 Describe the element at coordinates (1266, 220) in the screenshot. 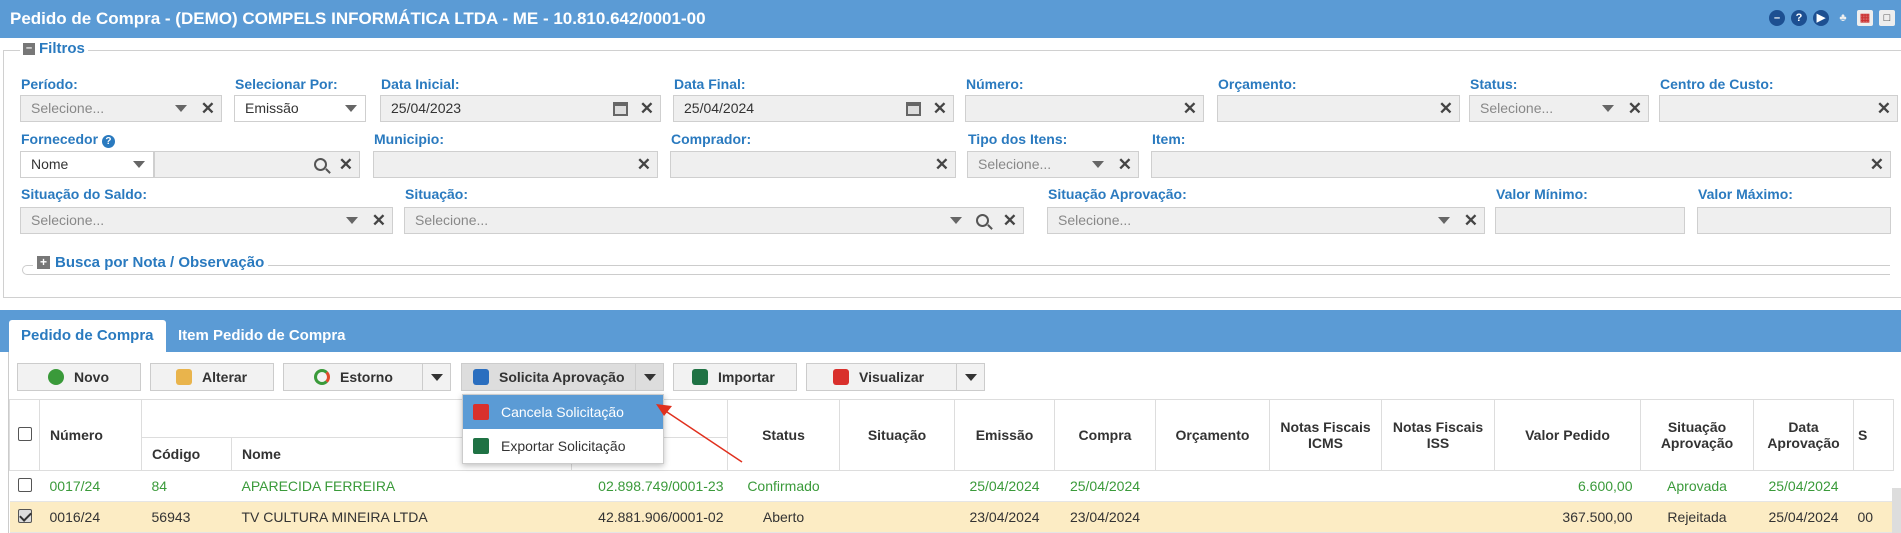

I see `situacao-aprovacao-select: Selecione... ✕` at that location.